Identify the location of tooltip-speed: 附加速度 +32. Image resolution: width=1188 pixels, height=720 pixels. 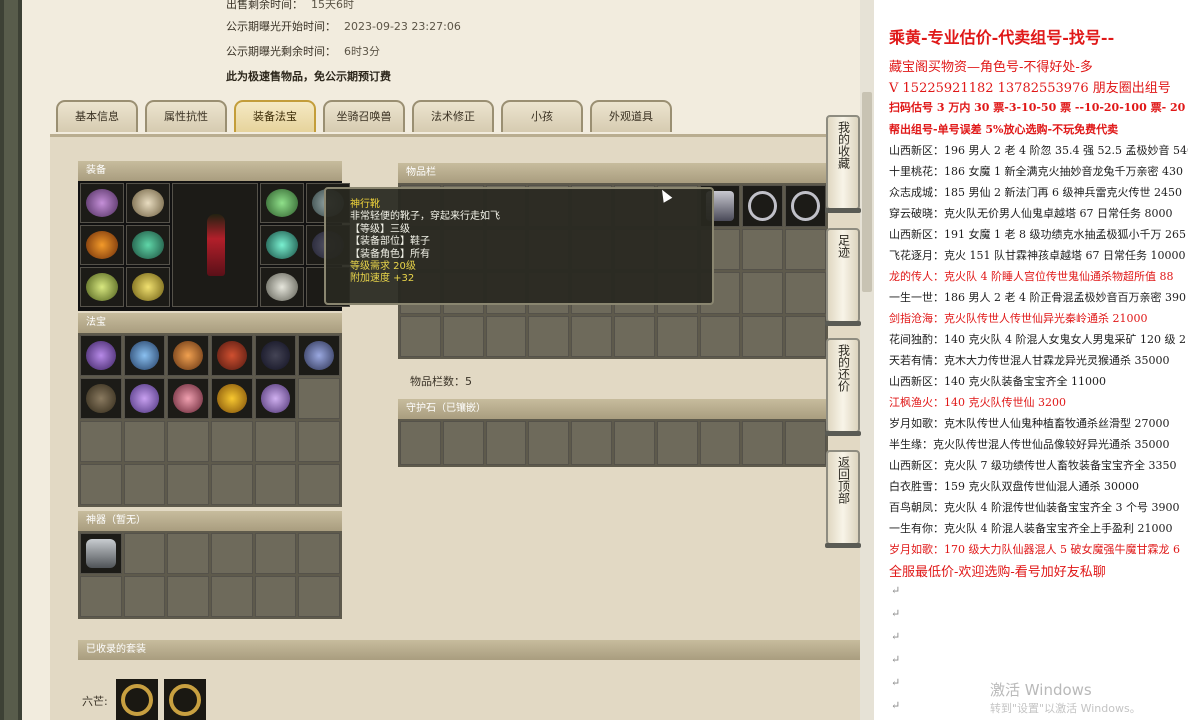
(382, 279).